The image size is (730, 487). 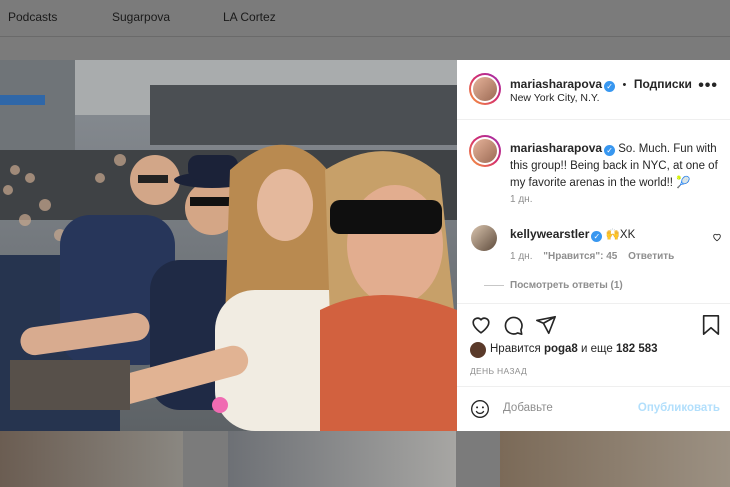 I want to click on comment-text: 🙌XK, so click(x=620, y=235).